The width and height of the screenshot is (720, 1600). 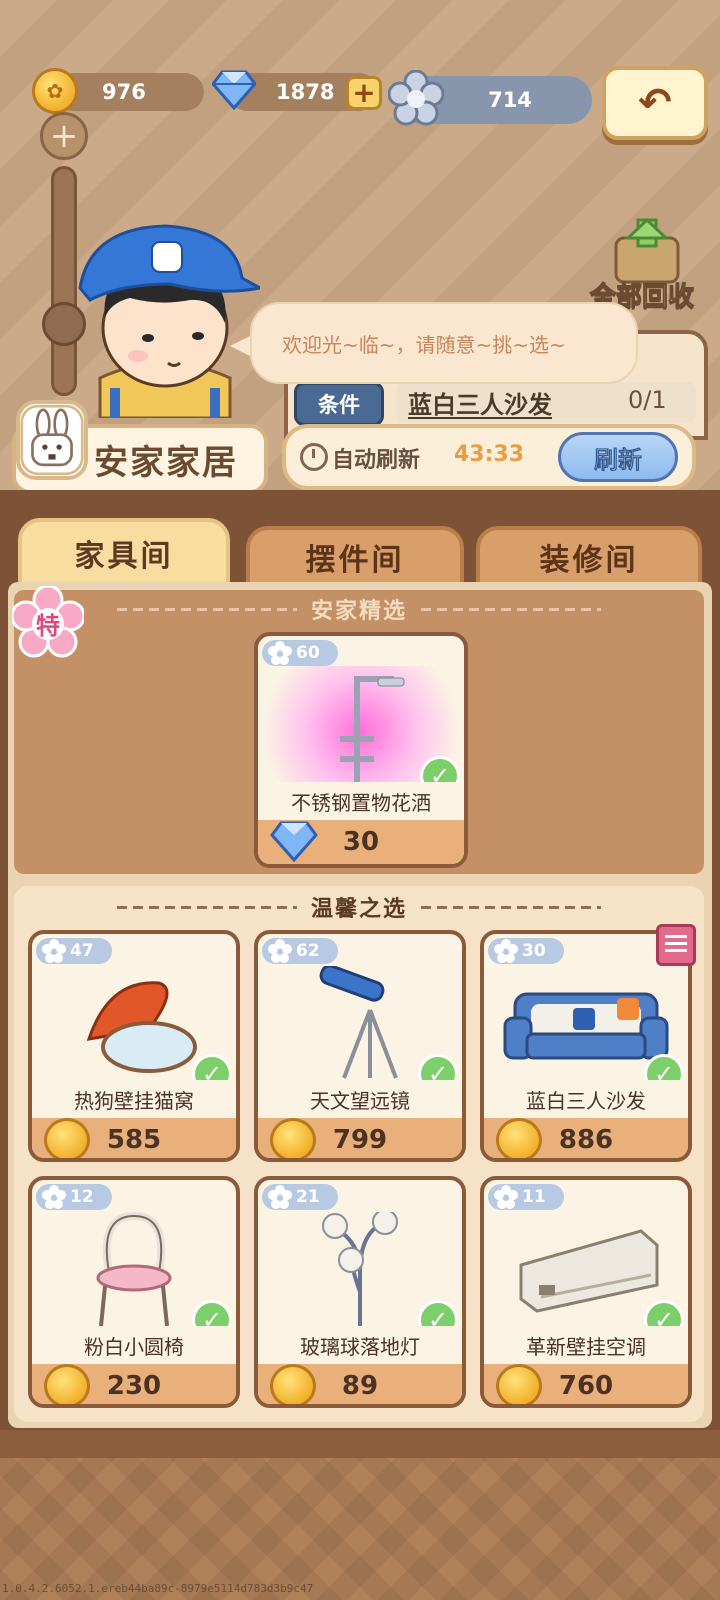 I want to click on product-name: 热狗壁挂猫窝, so click(x=134, y=1099).